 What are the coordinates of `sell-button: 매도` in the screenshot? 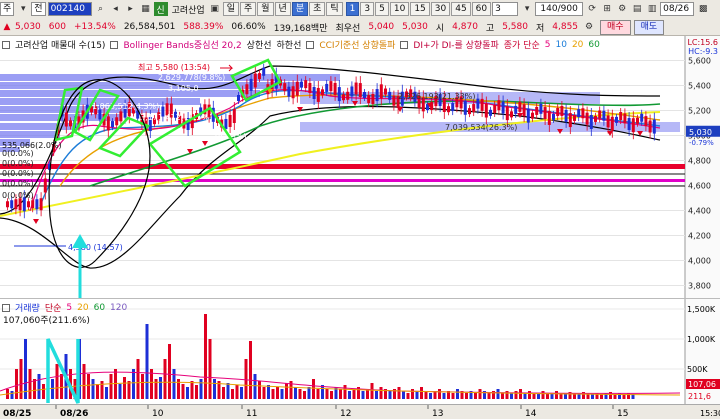 It's located at (649, 27).